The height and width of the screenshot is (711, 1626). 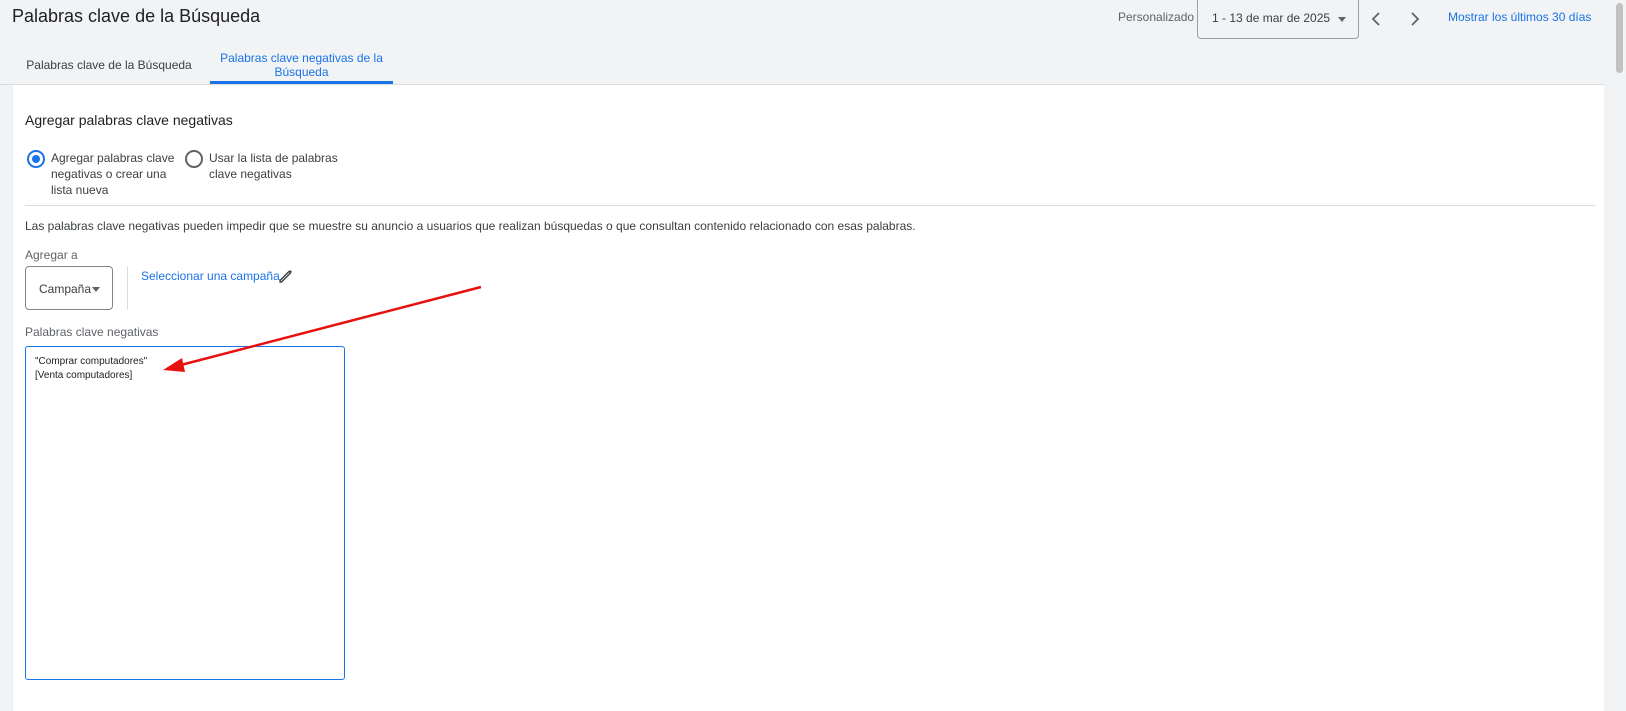 I want to click on date-mode-label: Personalizado, so click(x=1156, y=17).